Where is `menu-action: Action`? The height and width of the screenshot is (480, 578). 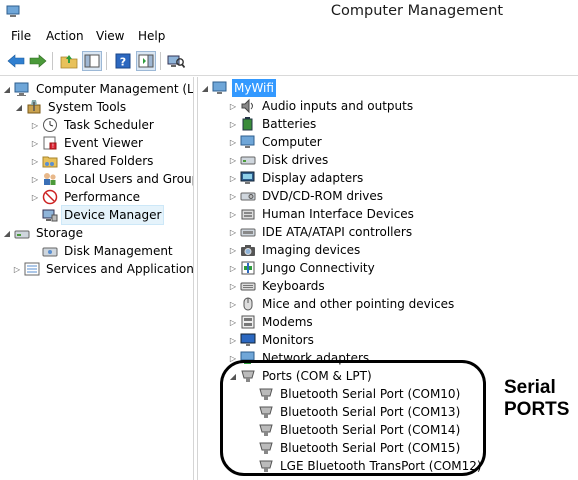 menu-action: Action is located at coordinates (65, 36).